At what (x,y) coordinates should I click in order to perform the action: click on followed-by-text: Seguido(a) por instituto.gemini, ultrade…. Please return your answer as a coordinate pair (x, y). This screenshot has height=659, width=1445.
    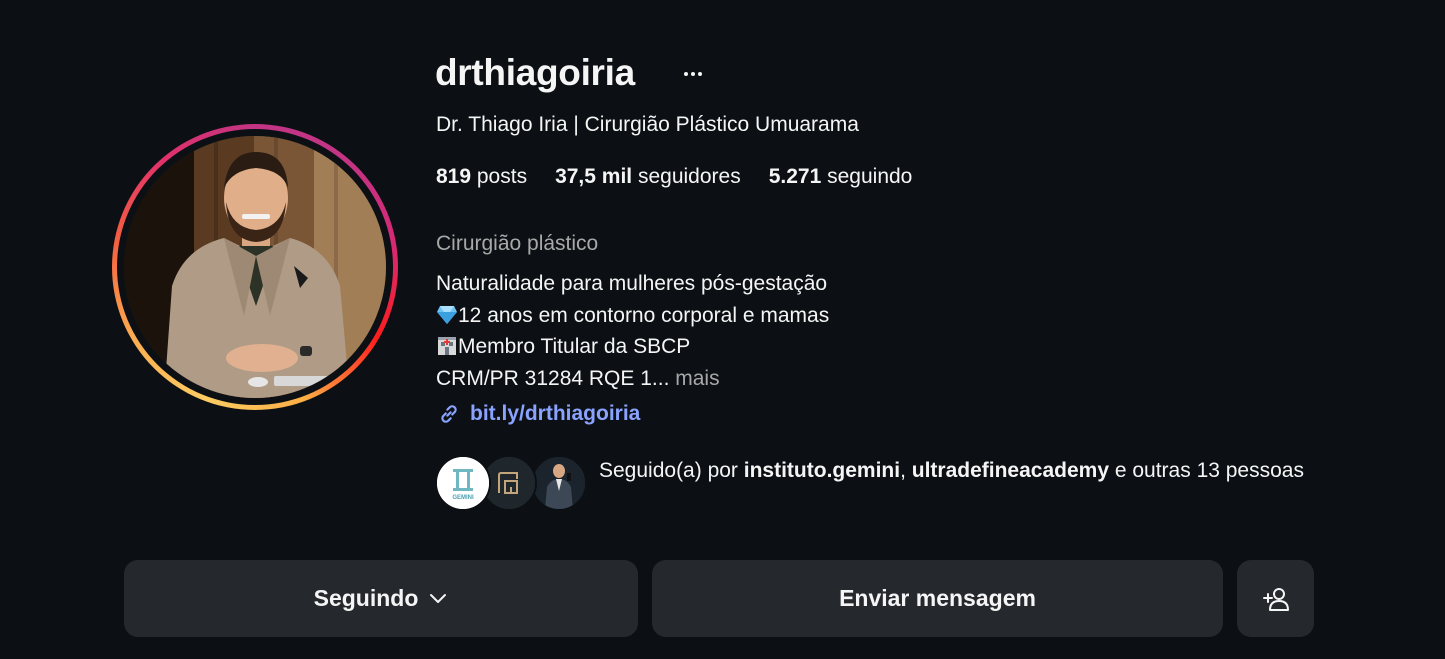
    Looking at the image, I should click on (959, 471).